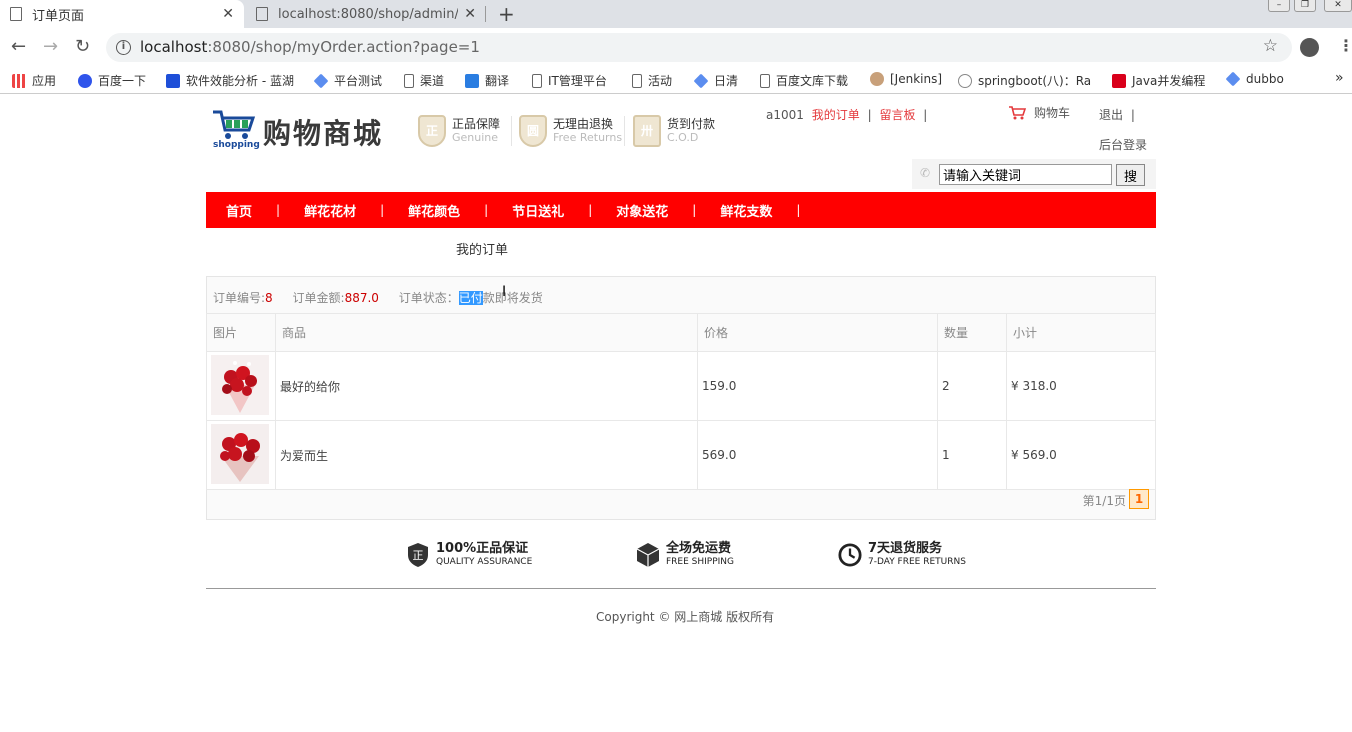 This screenshot has height=732, width=1352. What do you see at coordinates (533, 131) in the screenshot?
I see `returns-shield-icon: 圆` at bounding box center [533, 131].